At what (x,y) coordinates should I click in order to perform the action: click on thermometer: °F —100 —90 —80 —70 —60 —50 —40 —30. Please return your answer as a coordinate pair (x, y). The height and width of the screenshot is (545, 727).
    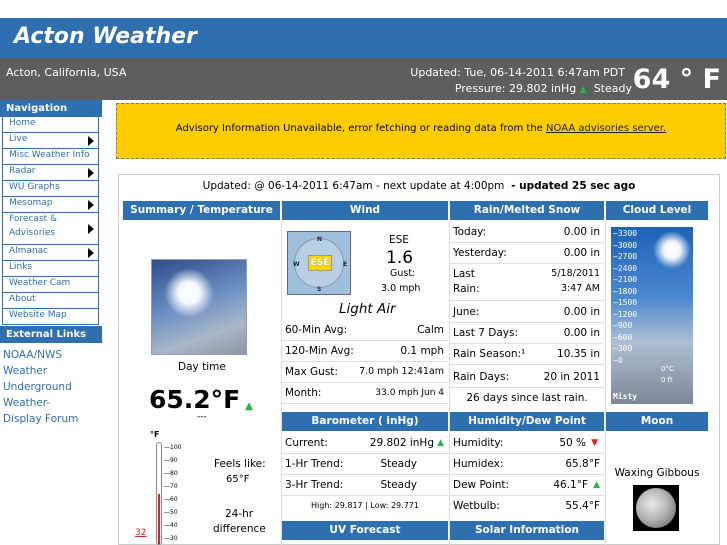
    Looking at the image, I should click on (170, 487).